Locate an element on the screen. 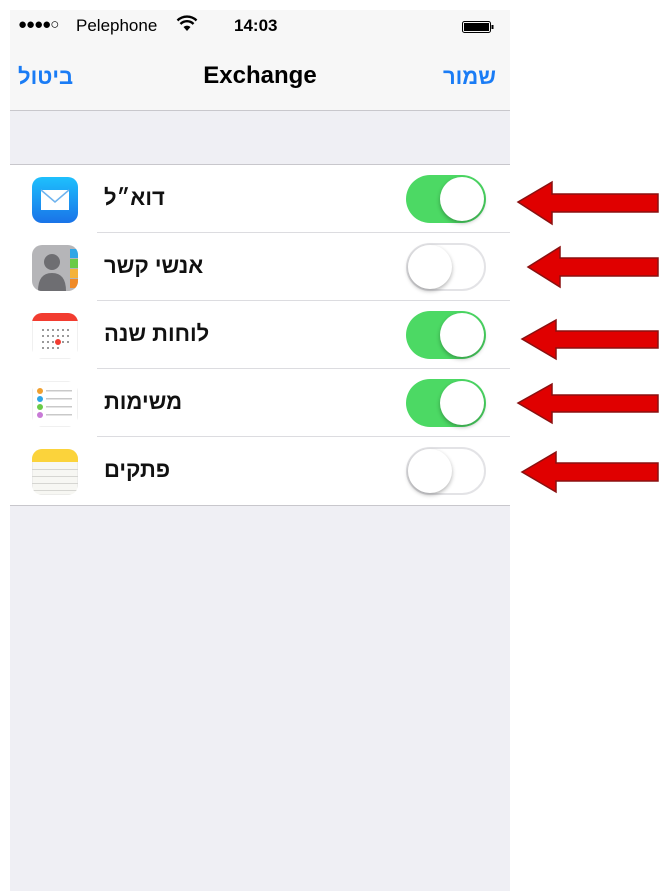 Image resolution: width=661 pixels, height=891 pixels. navigation-bar: ביטול Exchange שמור is located at coordinates (260, 76).